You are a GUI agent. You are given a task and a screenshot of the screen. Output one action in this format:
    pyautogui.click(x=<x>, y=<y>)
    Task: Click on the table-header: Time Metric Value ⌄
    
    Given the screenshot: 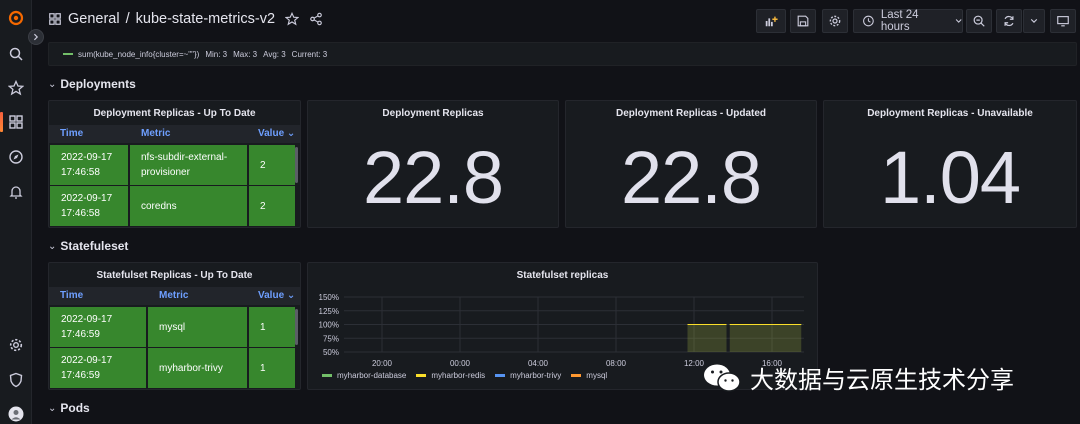 What is the action you would take?
    pyautogui.click(x=174, y=134)
    